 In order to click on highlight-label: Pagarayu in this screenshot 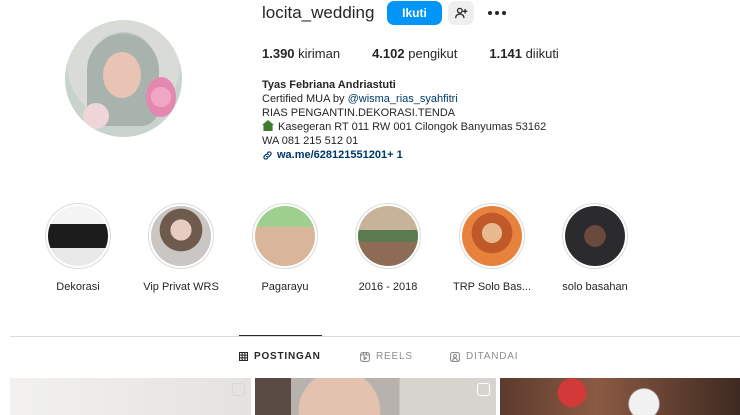, I will do `click(285, 287)`.